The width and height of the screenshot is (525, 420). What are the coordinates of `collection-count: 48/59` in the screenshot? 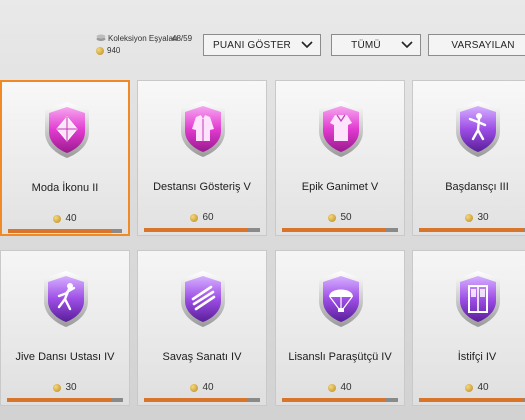 It's located at (182, 38).